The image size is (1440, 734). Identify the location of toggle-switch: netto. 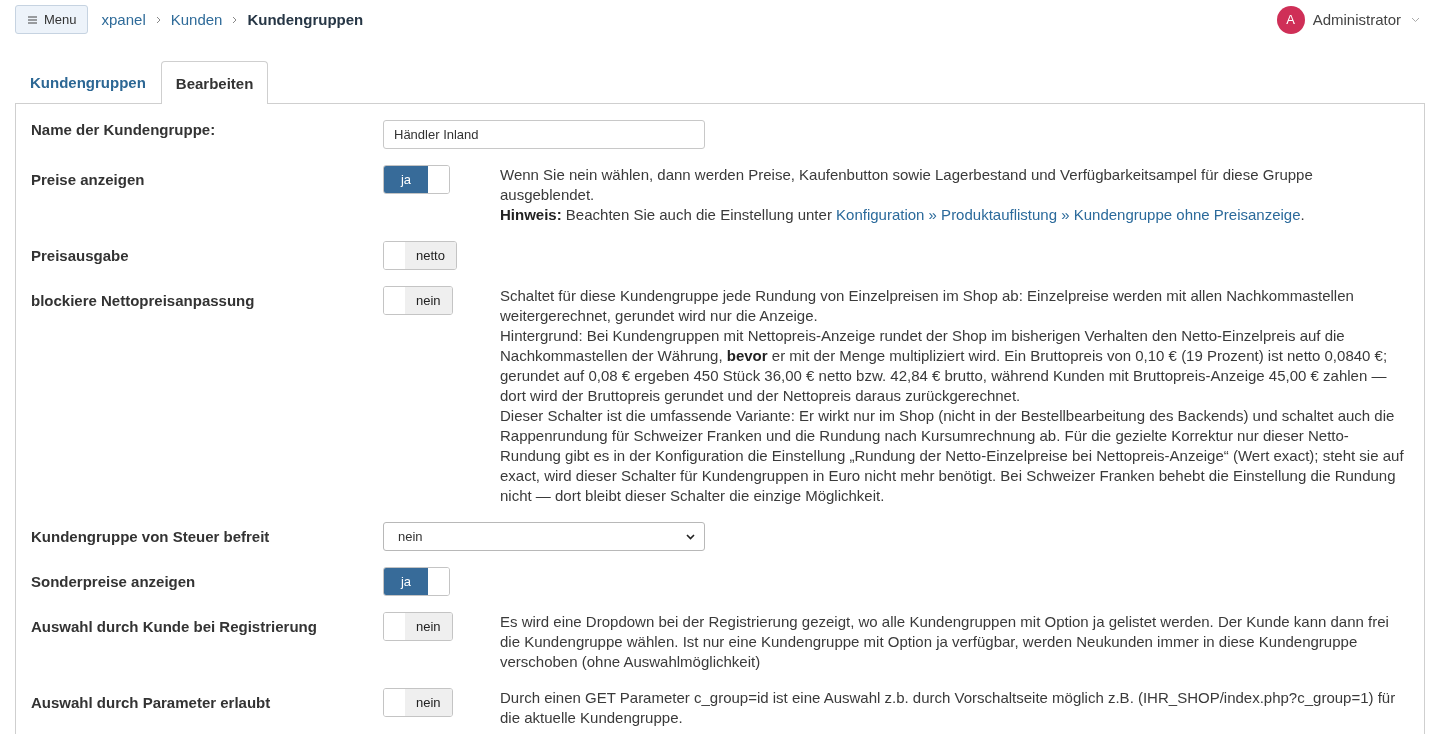
(420, 255).